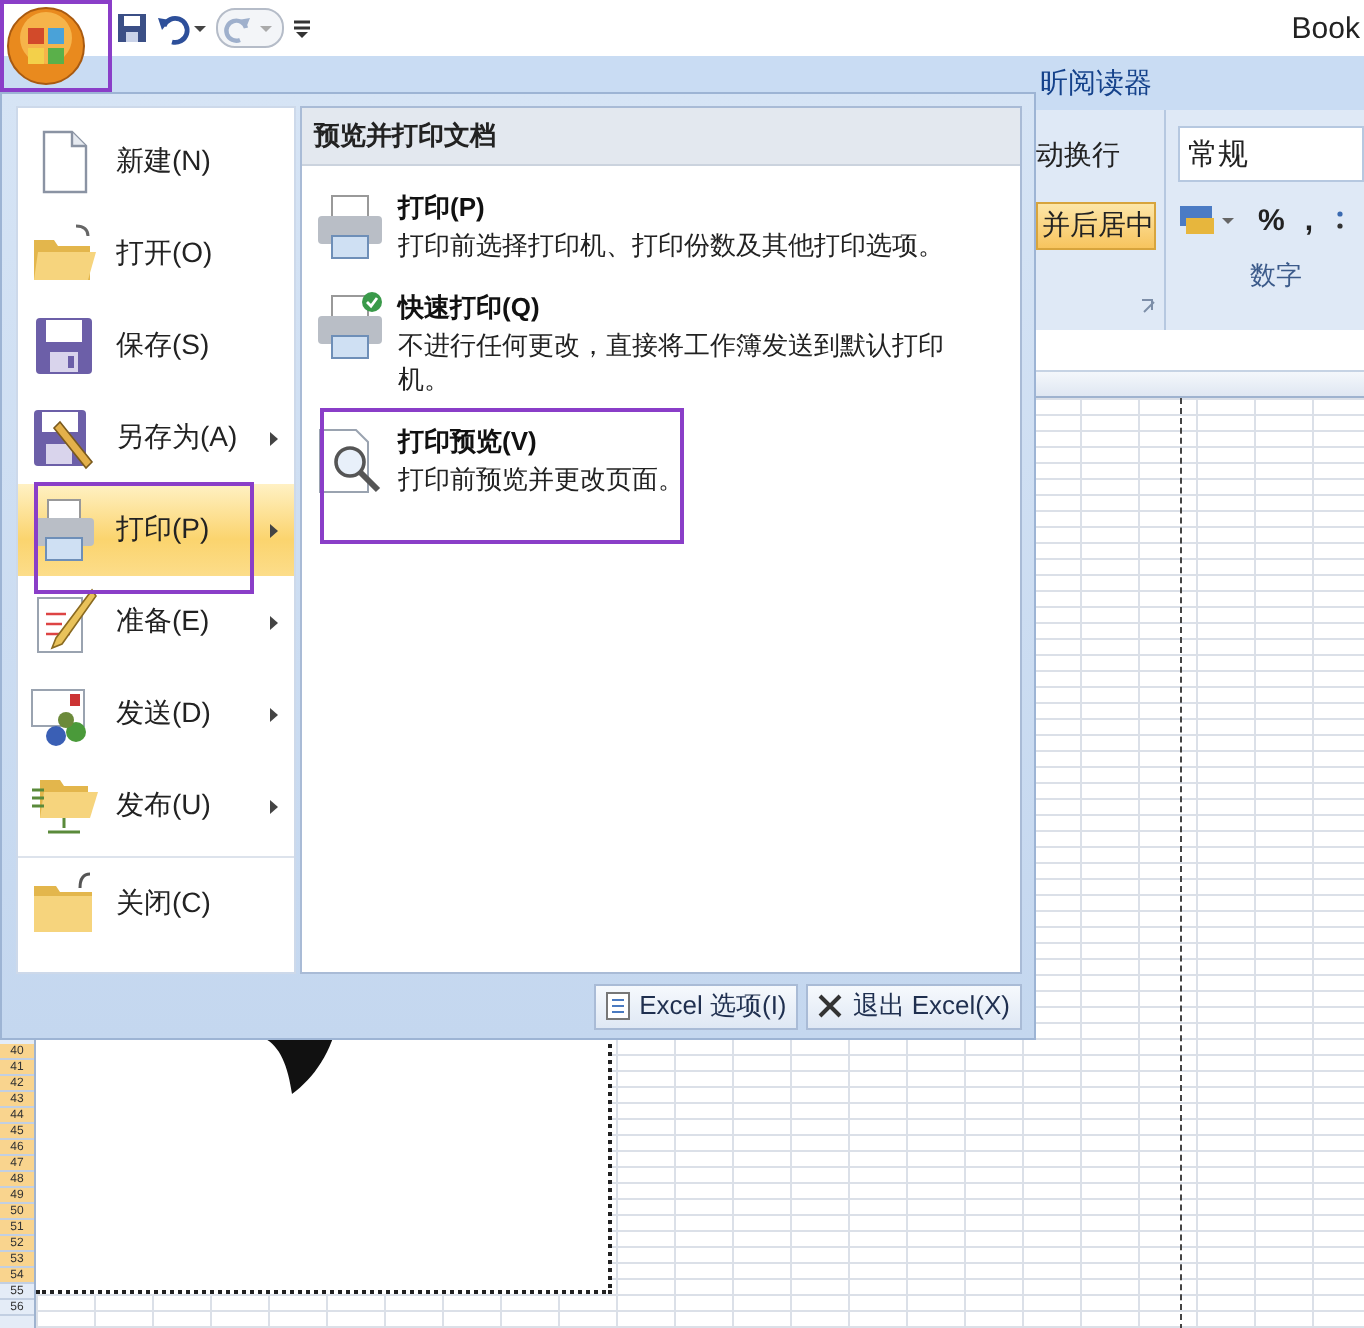 The height and width of the screenshot is (1328, 1364). I want to click on menu-label: 另存为(A), so click(178, 438).